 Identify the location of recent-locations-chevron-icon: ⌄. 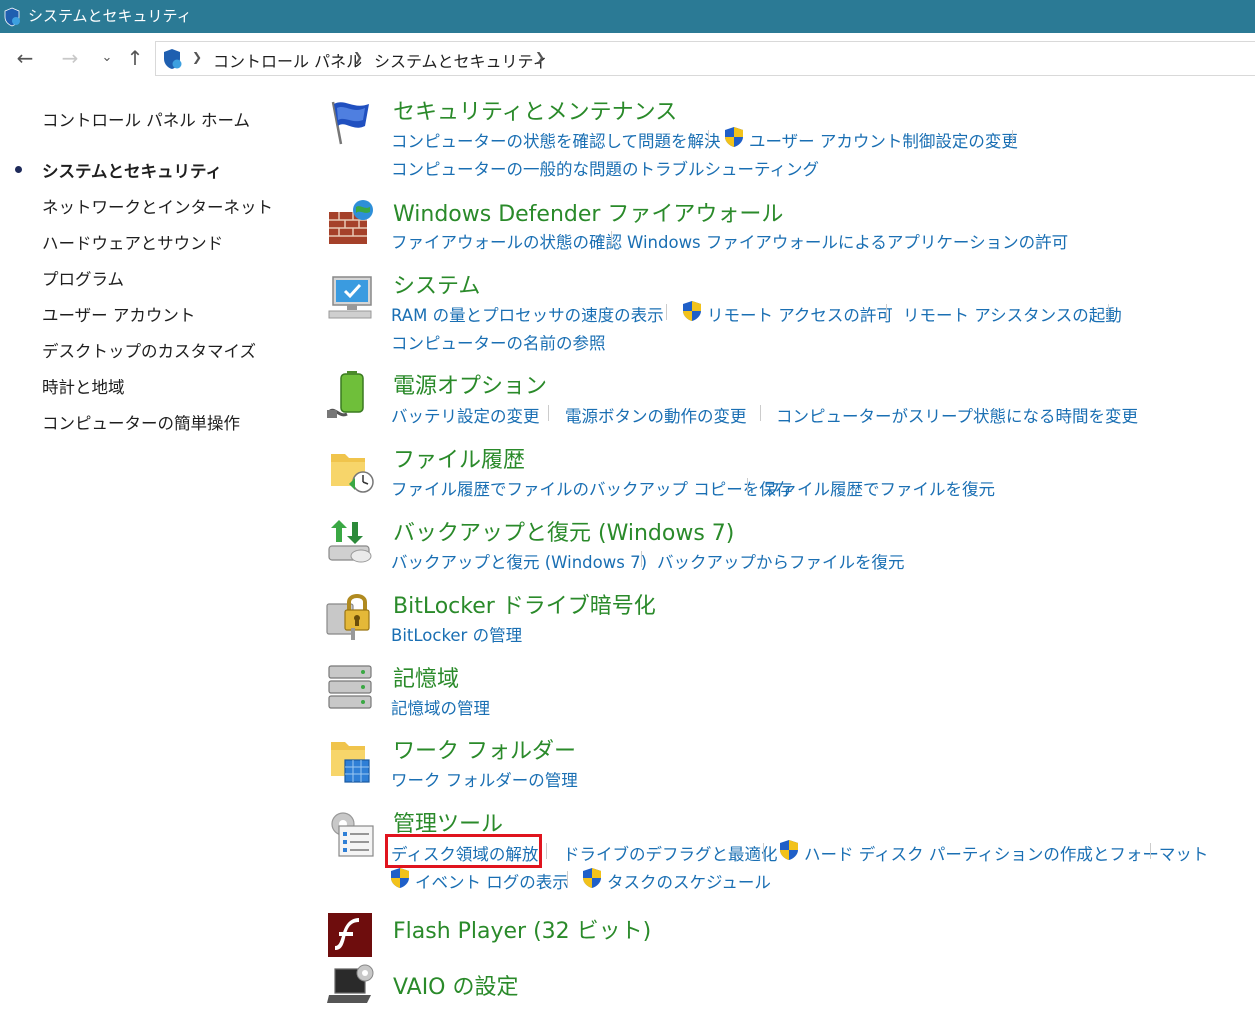
(107, 58).